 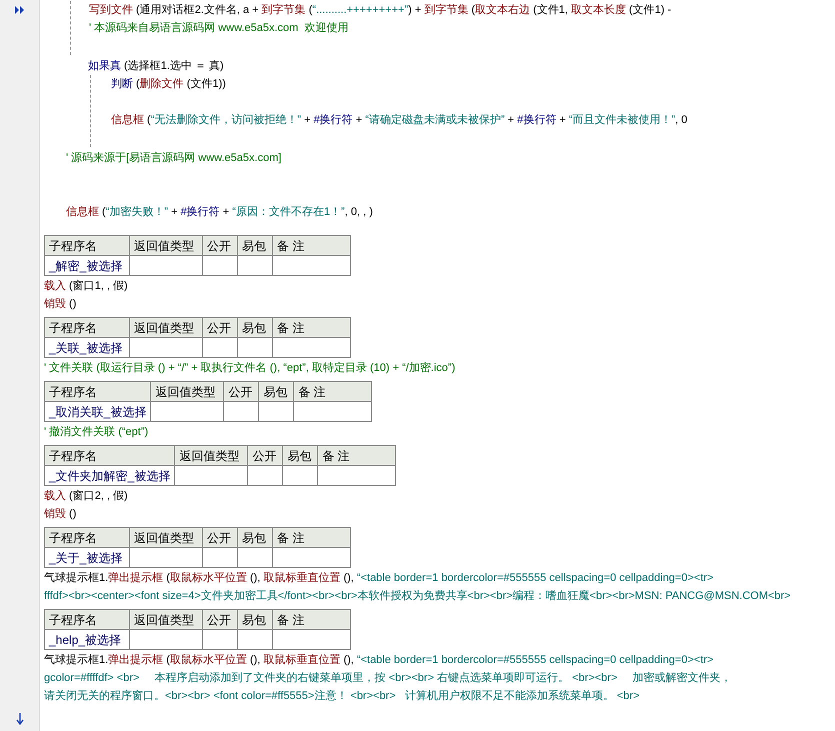 What do you see at coordinates (86, 286) in the screenshot?
I see `code-line: 载入 (窗口1, , 假)` at bounding box center [86, 286].